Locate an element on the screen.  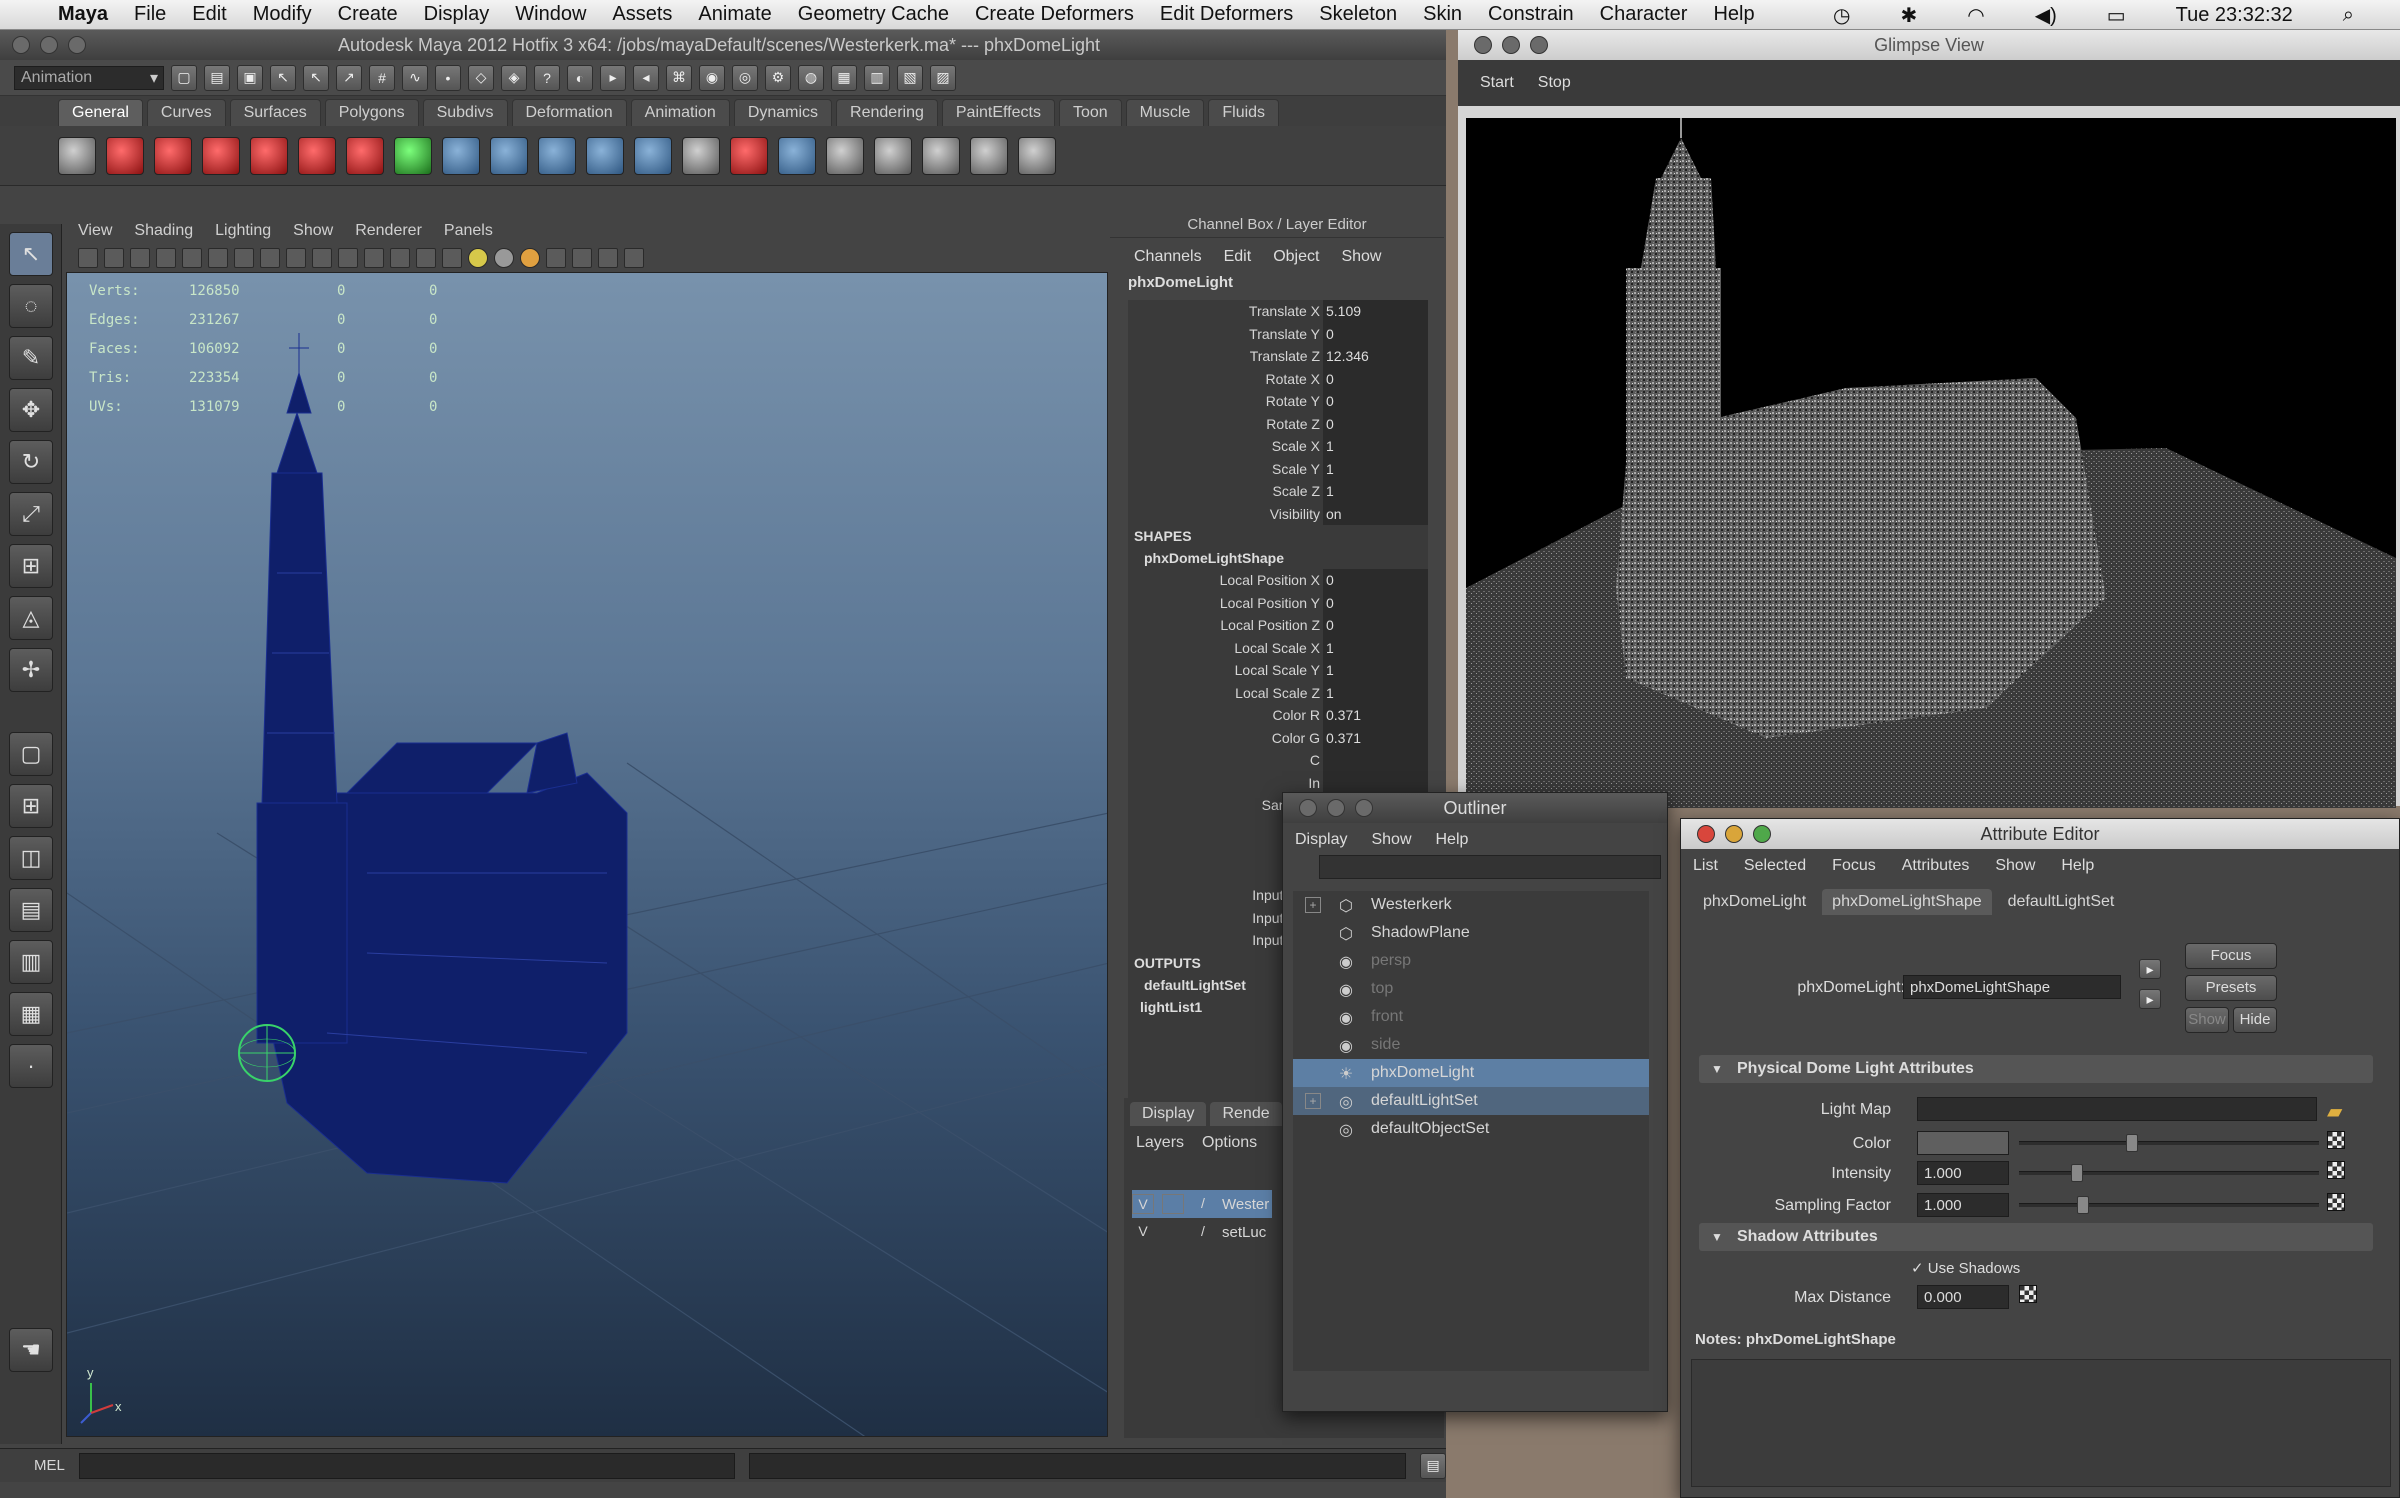
ae-menu-help: Help is located at coordinates (2077, 866).